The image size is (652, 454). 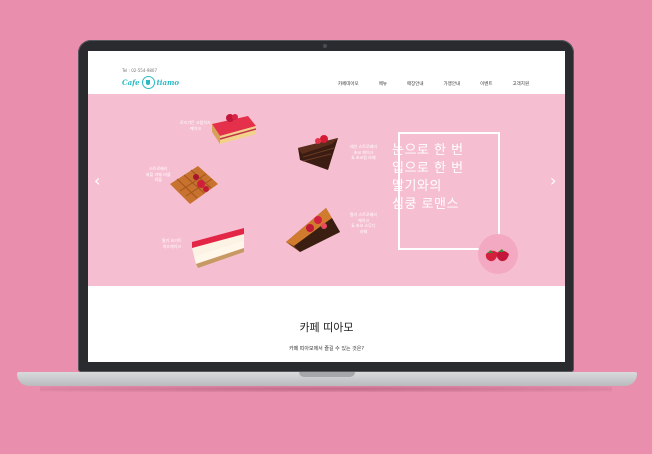 I want to click on logo-text-left: Cafe, so click(x=131, y=82).